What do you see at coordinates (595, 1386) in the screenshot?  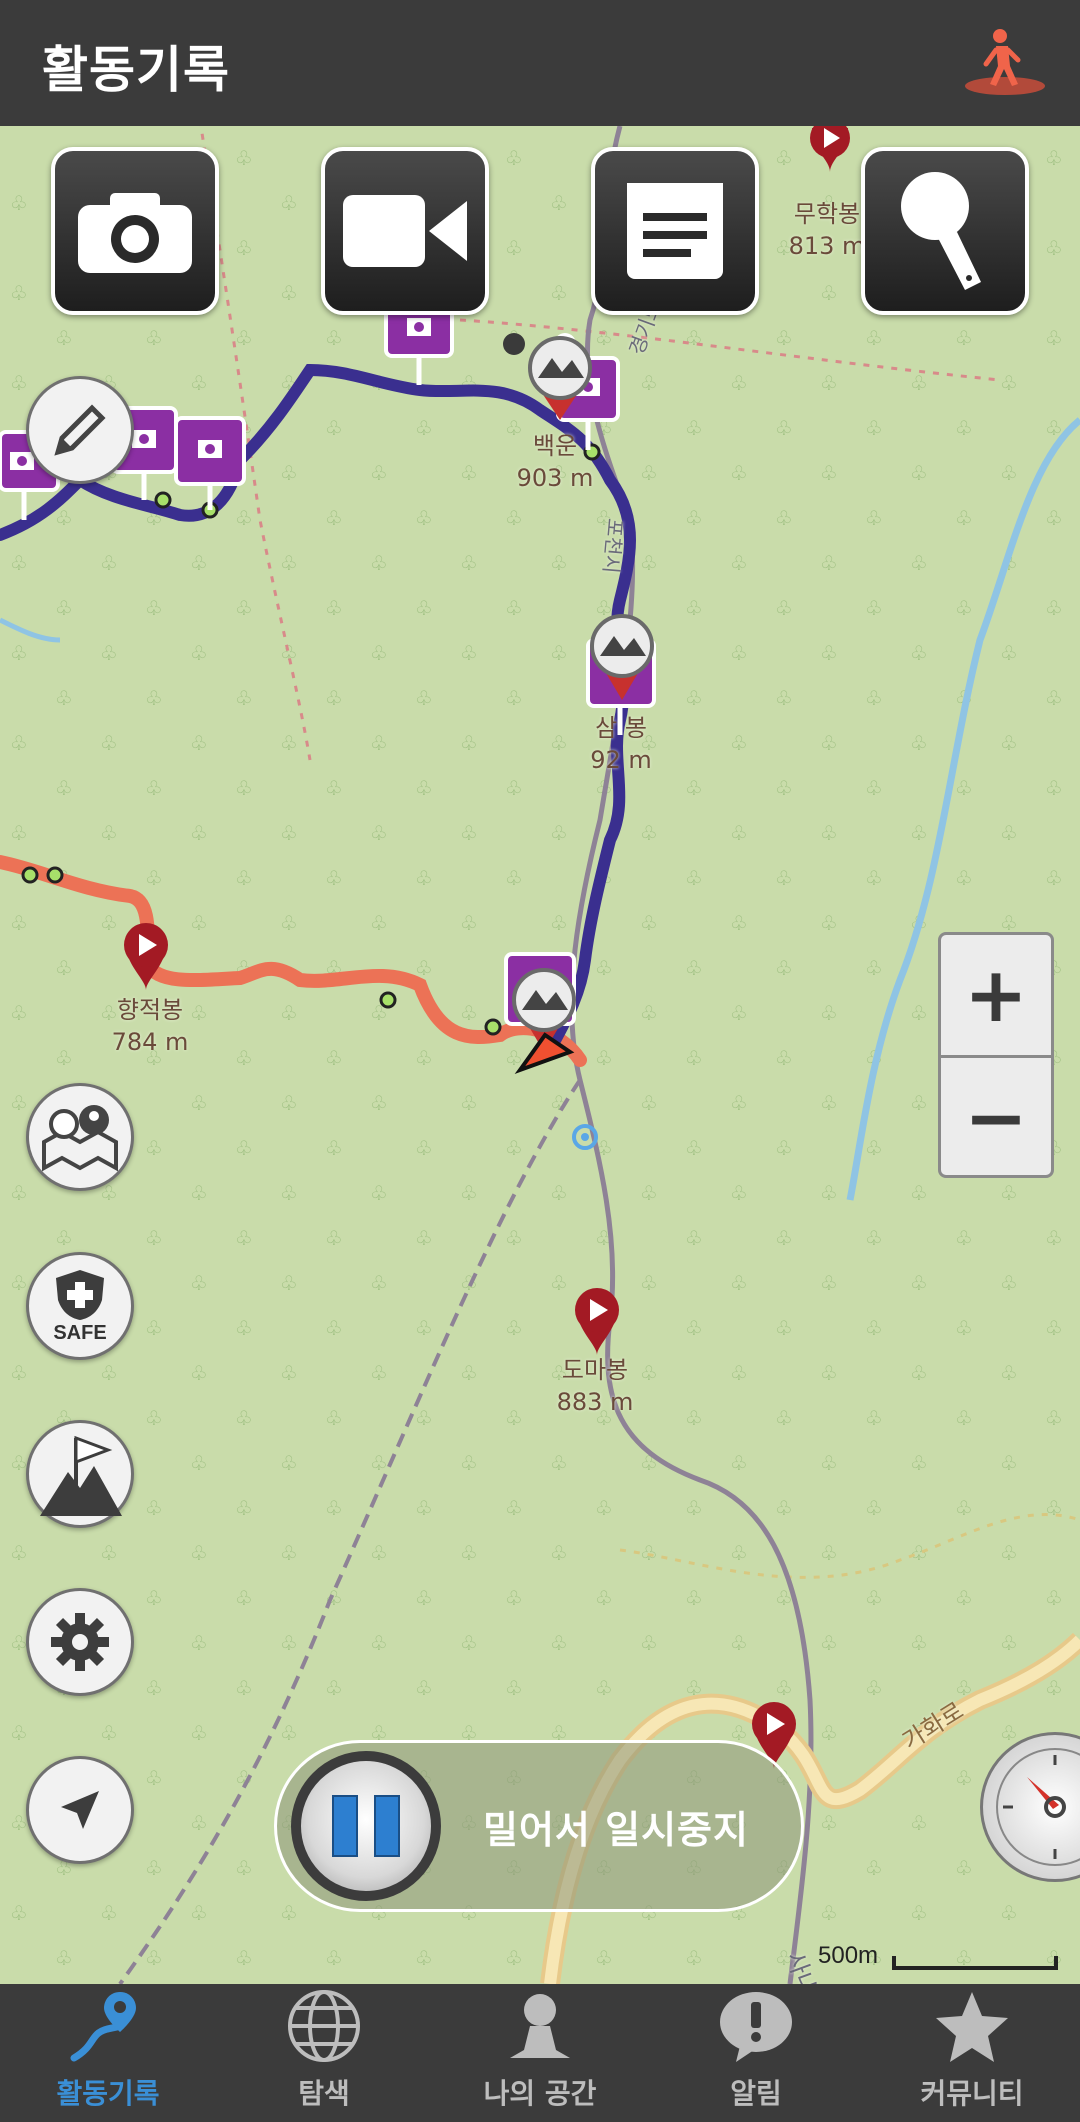 I see `peak-label: 도마봉 883 m` at bounding box center [595, 1386].